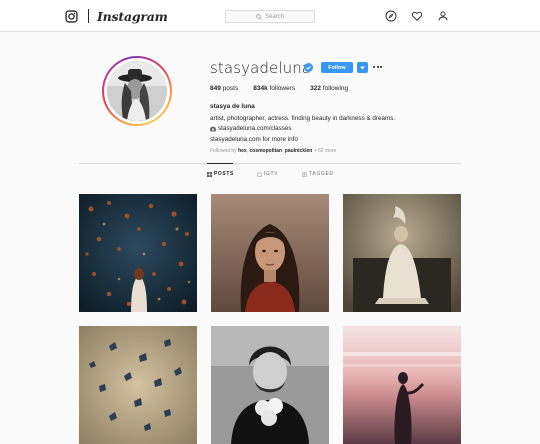 The height and width of the screenshot is (444, 540). What do you see at coordinates (242, 151) in the screenshot?
I see `followed-user: hex` at bounding box center [242, 151].